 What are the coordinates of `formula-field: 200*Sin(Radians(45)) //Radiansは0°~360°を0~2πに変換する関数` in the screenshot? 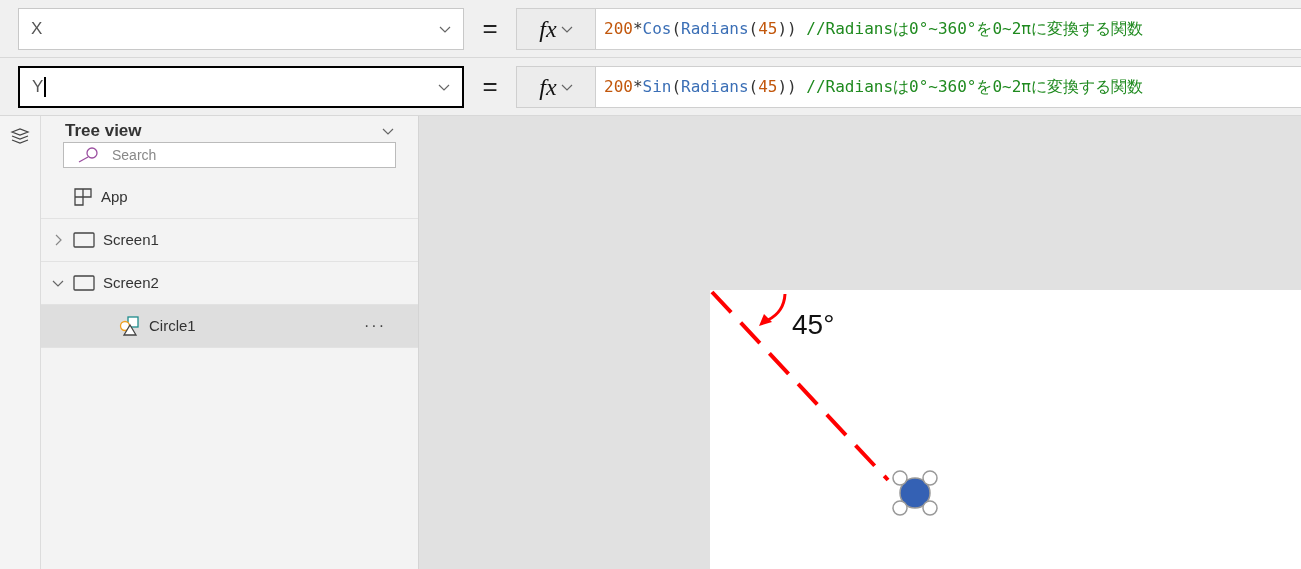 It's located at (948, 86).